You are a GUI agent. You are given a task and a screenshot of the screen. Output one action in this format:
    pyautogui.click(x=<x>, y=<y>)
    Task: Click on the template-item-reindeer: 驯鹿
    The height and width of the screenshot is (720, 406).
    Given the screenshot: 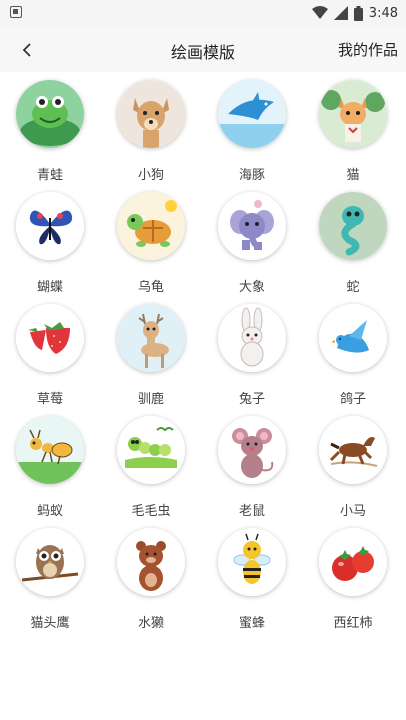 What is the action you would take?
    pyautogui.click(x=151, y=352)
    